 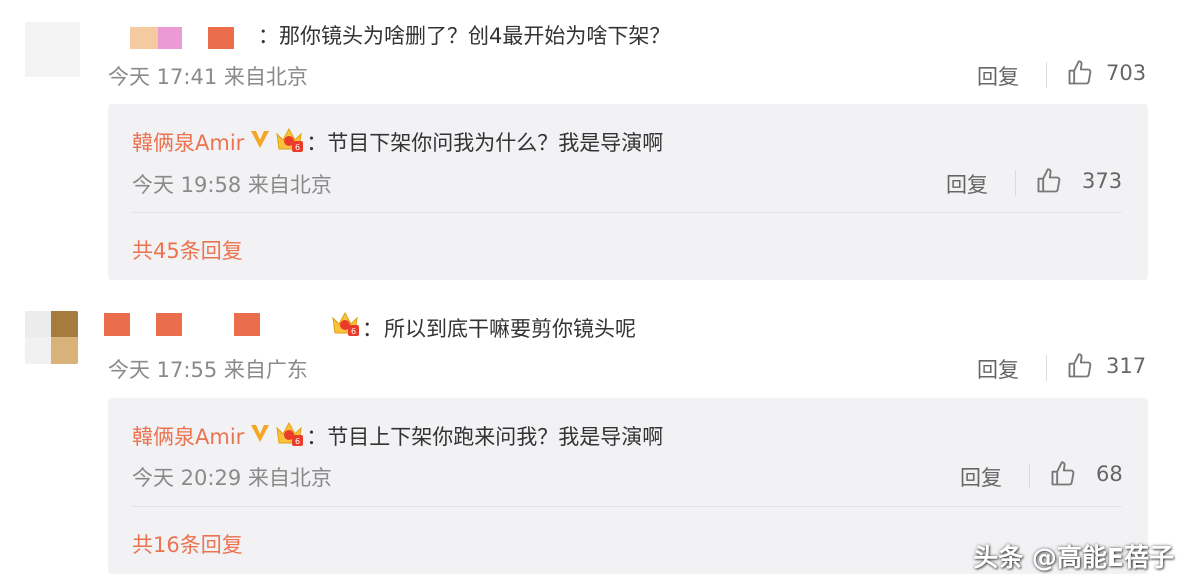 What do you see at coordinates (232, 185) in the screenshot?
I see `reply-timestamp: 今天 19:58 来自北京` at bounding box center [232, 185].